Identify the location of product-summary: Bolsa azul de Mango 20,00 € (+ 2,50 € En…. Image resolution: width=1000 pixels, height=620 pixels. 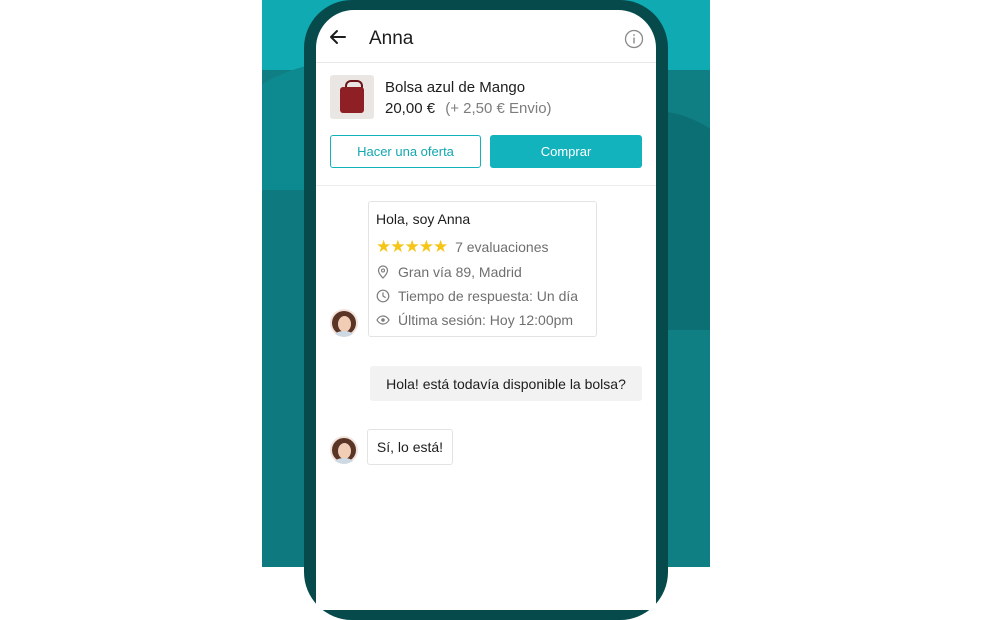
(486, 124).